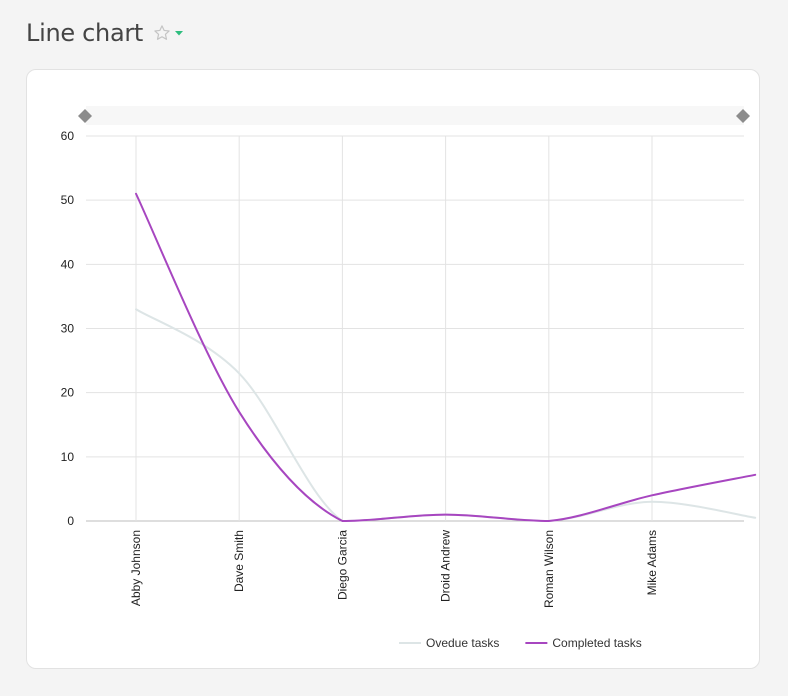 The image size is (788, 696). Describe the element at coordinates (68, 393) in the screenshot. I see `y-tick-label: 20` at that location.